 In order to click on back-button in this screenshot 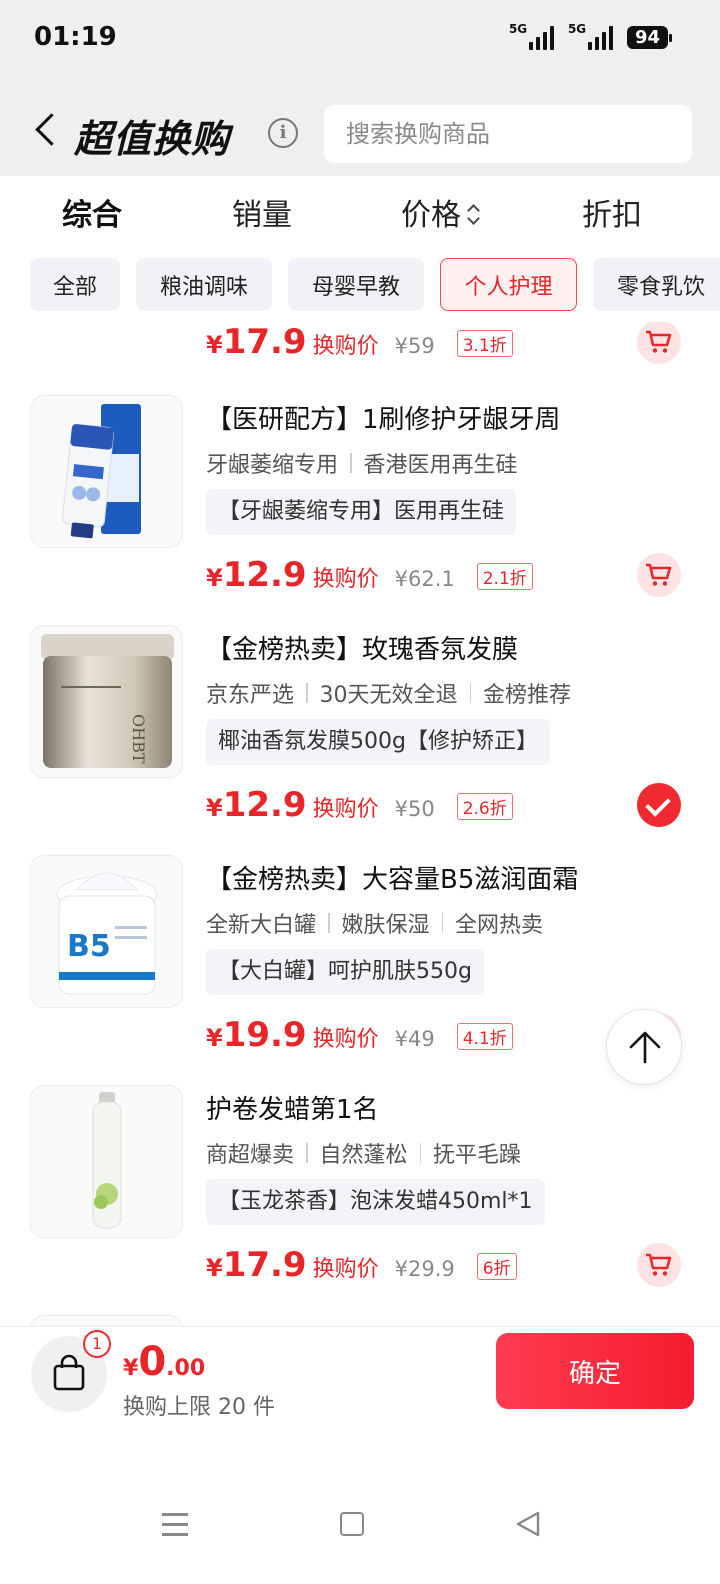, I will do `click(47, 132)`.